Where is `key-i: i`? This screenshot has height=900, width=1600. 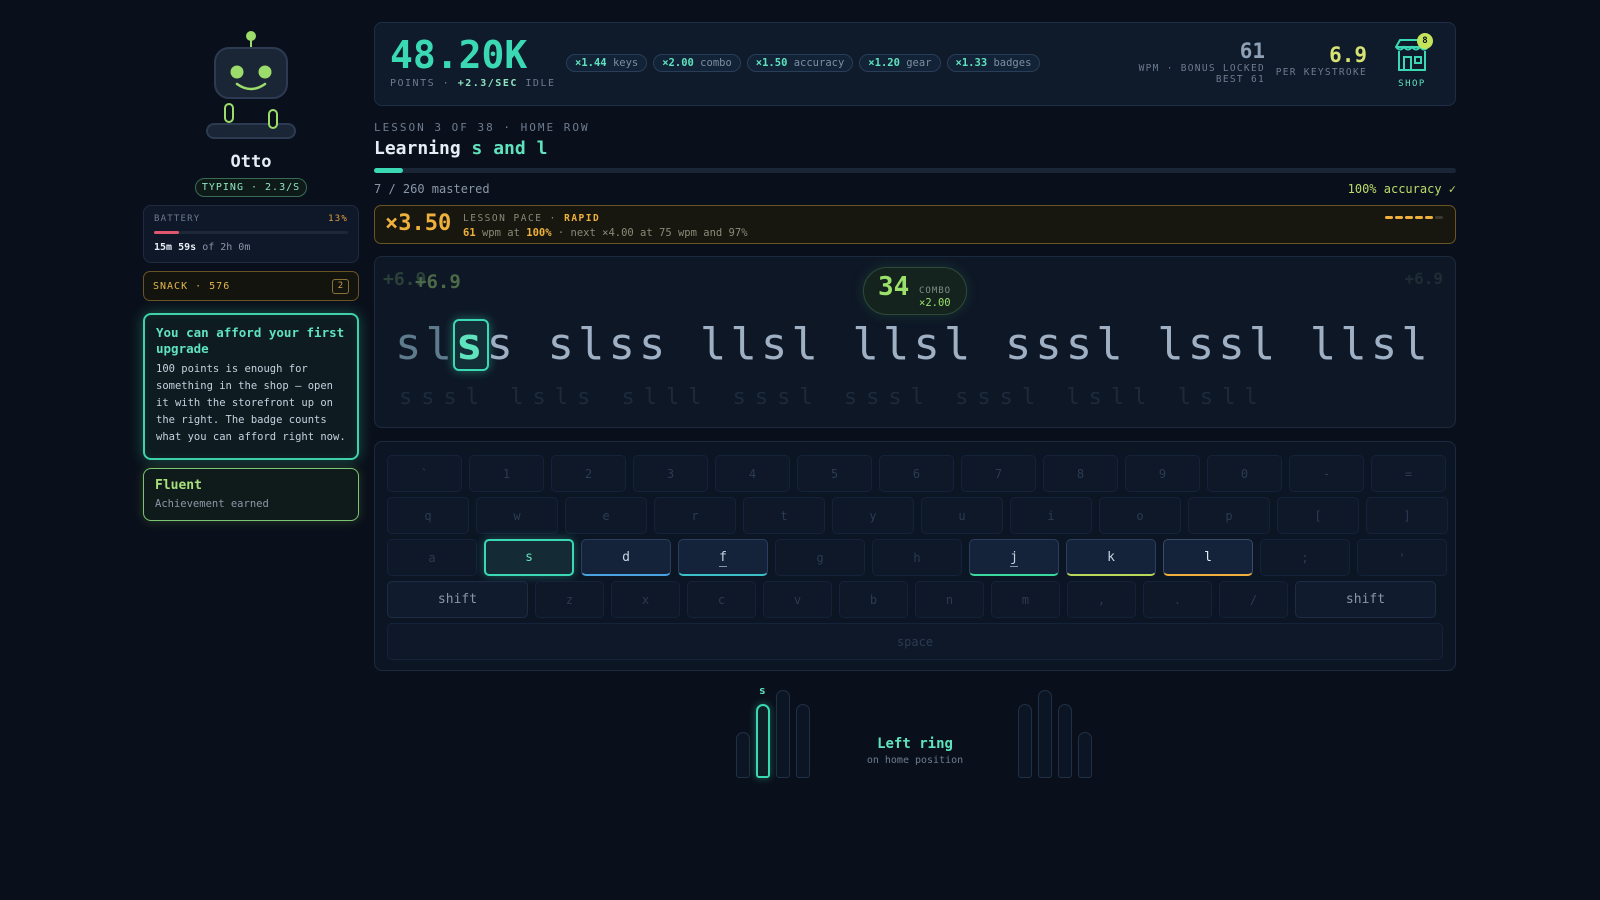 key-i: i is located at coordinates (1051, 515).